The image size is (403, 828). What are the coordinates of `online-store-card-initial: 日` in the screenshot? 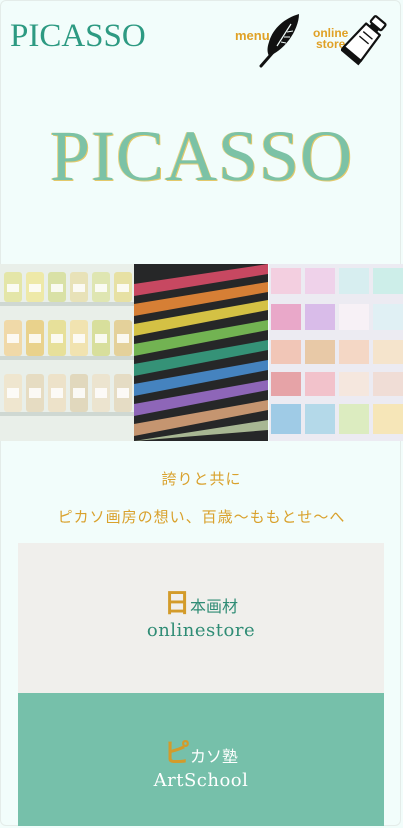 It's located at (176, 604).